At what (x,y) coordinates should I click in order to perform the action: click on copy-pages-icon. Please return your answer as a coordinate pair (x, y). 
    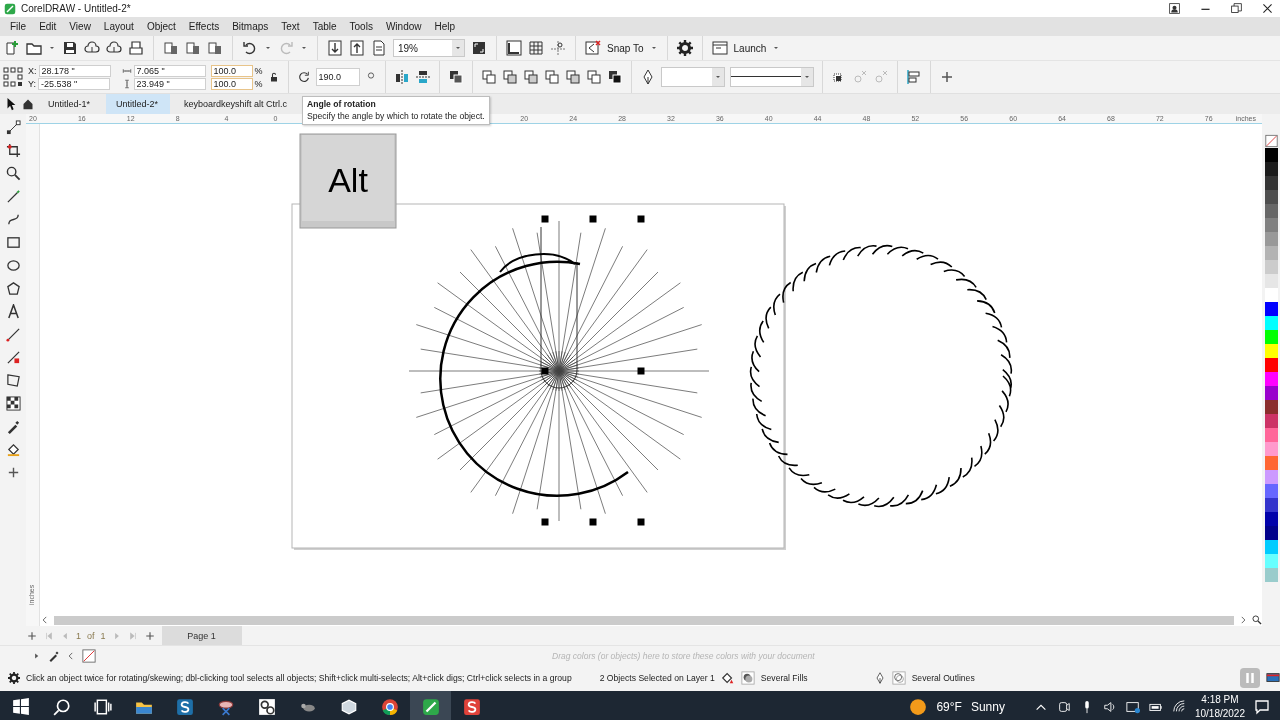
    Looking at the image, I should click on (193, 48).